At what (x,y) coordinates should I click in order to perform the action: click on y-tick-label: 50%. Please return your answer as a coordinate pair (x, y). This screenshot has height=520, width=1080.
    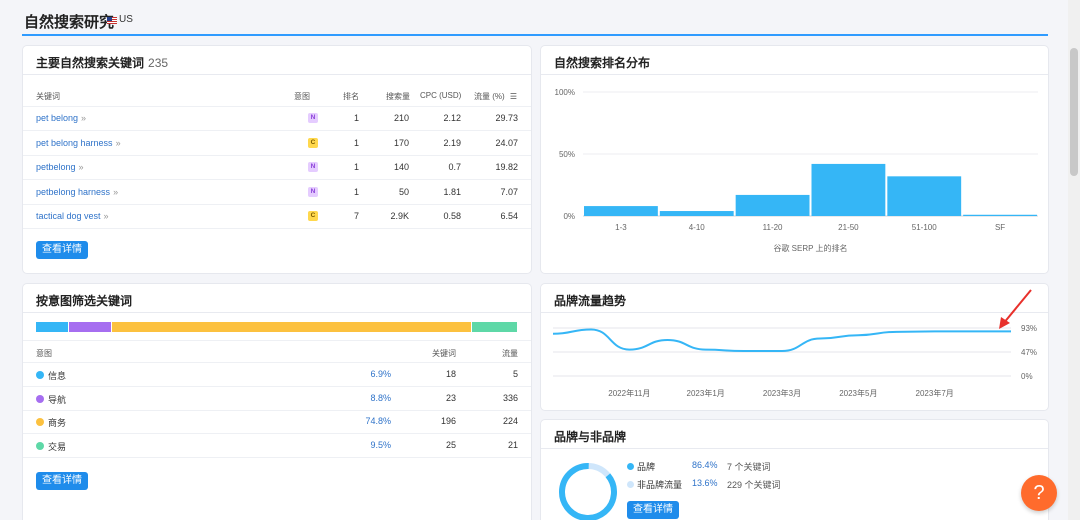
    Looking at the image, I should click on (567, 154).